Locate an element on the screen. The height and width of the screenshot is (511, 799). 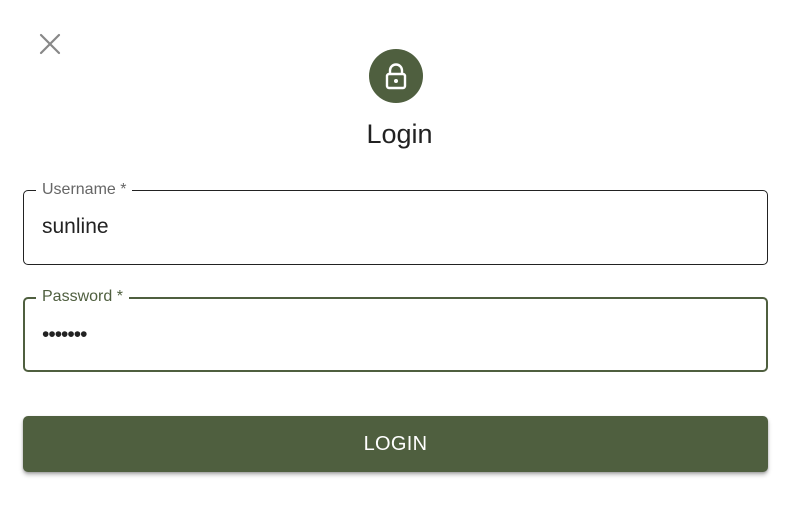
avatar is located at coordinates (396, 76).